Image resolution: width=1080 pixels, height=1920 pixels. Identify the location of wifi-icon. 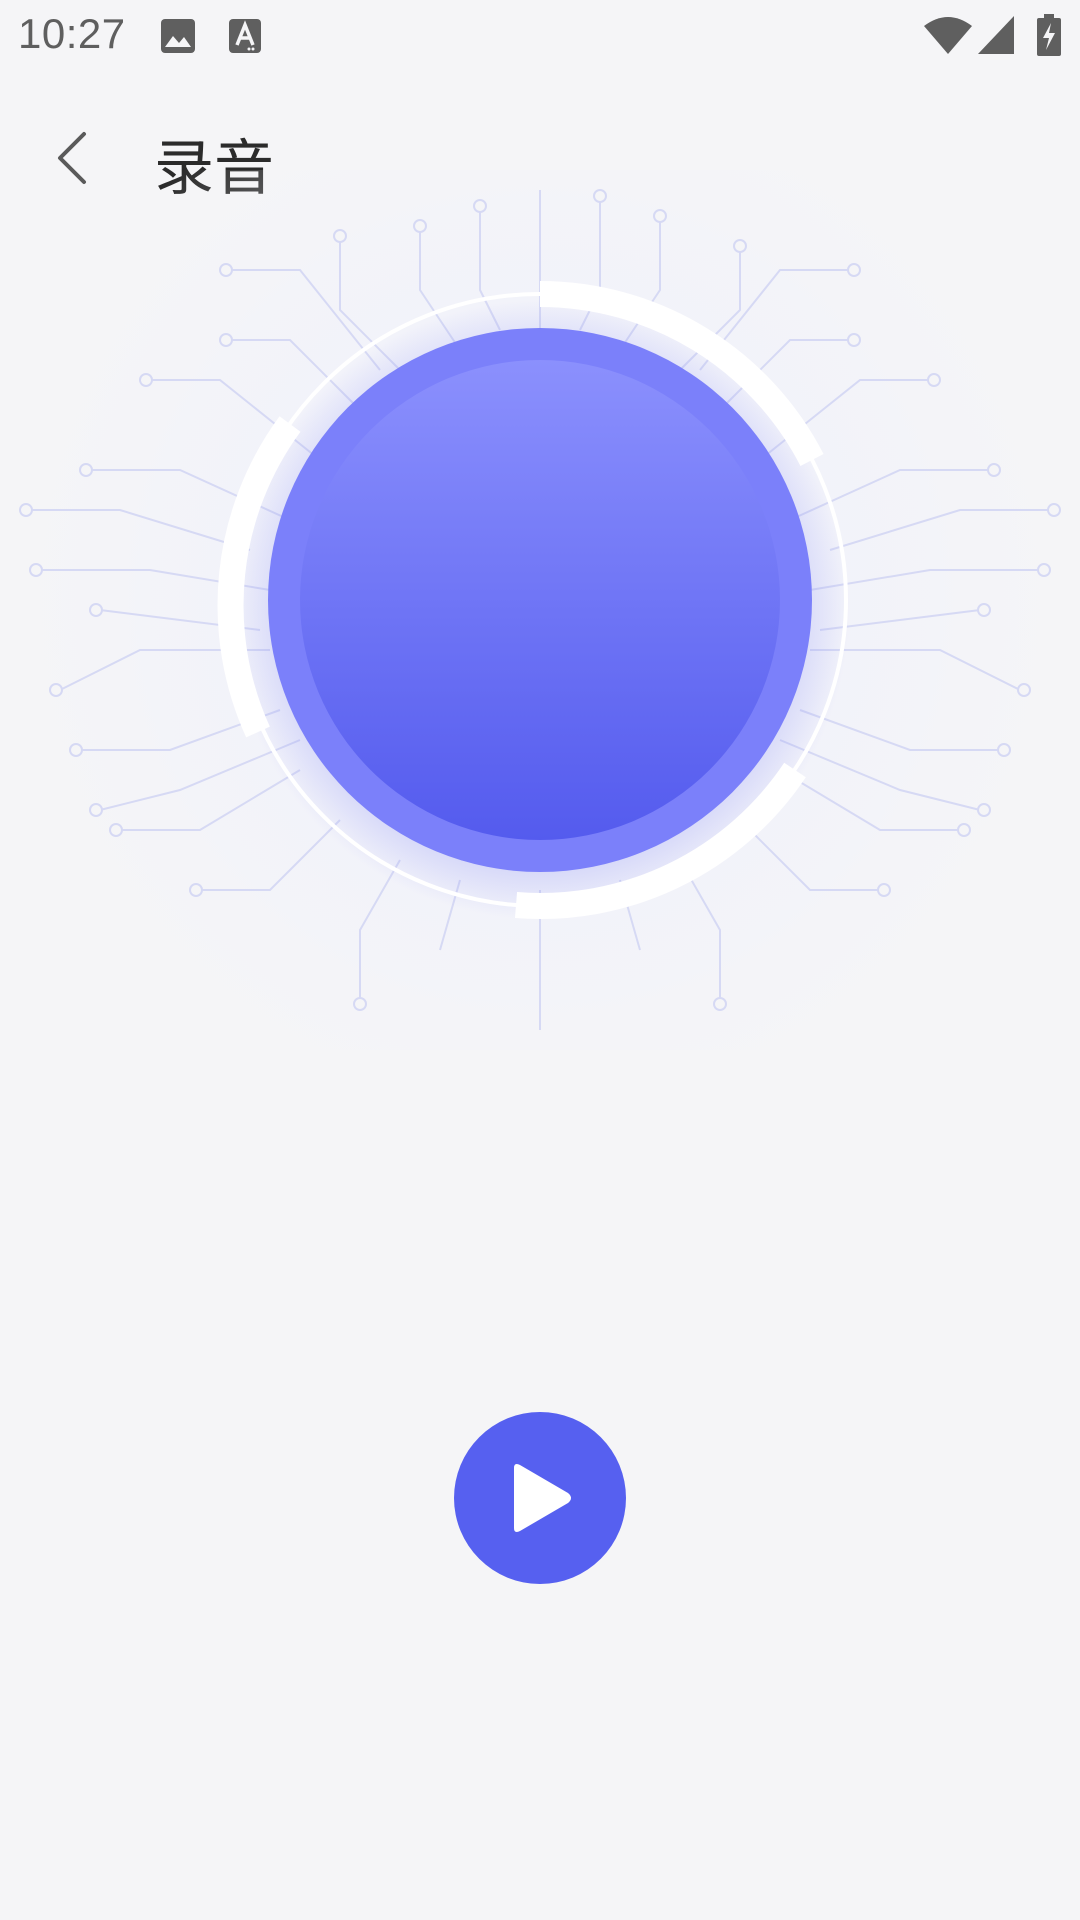
(948, 37).